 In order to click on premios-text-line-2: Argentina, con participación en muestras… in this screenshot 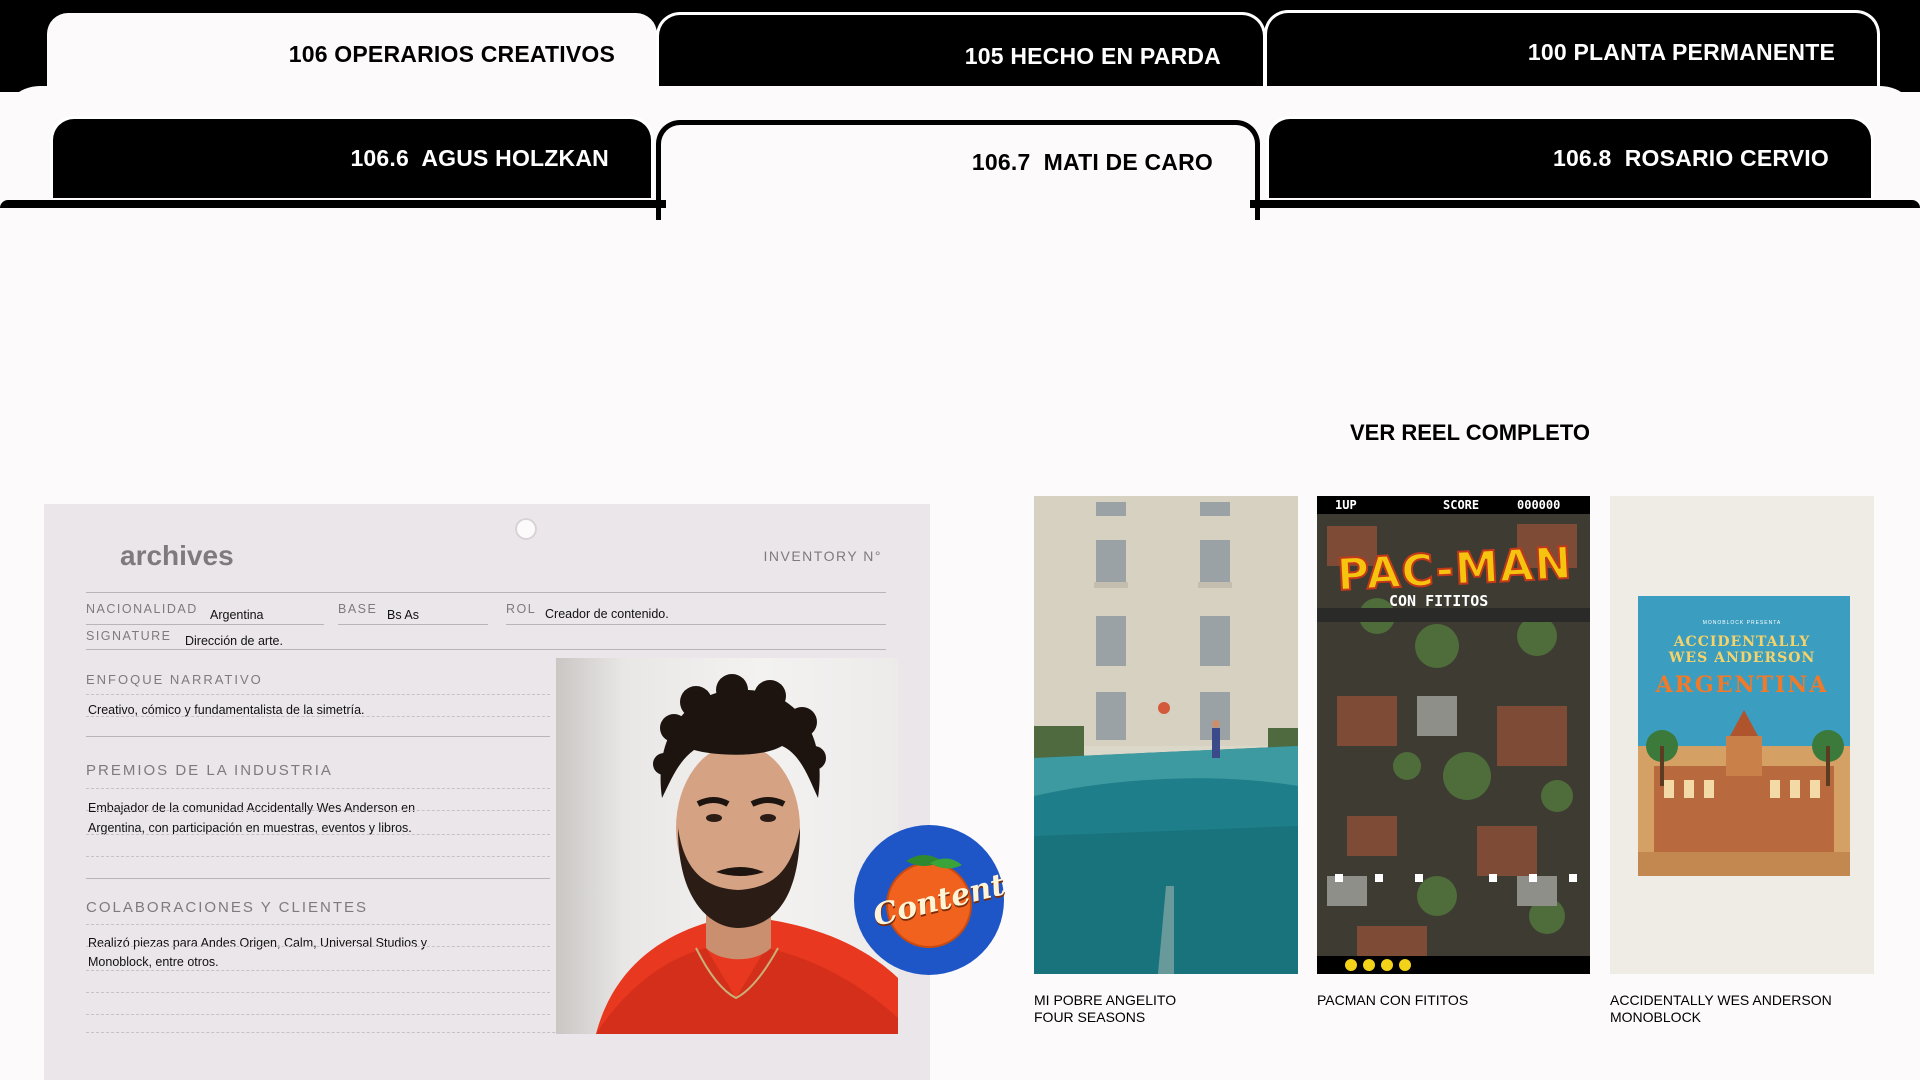, I will do `click(250, 828)`.